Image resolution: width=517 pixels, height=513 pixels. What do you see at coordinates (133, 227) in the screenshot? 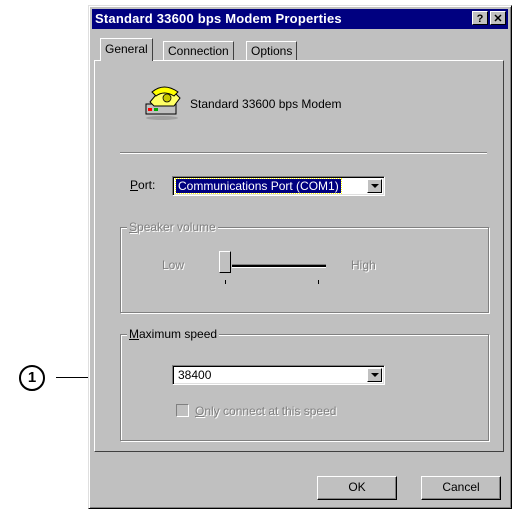
I see `speaker-volume-access-key: S` at bounding box center [133, 227].